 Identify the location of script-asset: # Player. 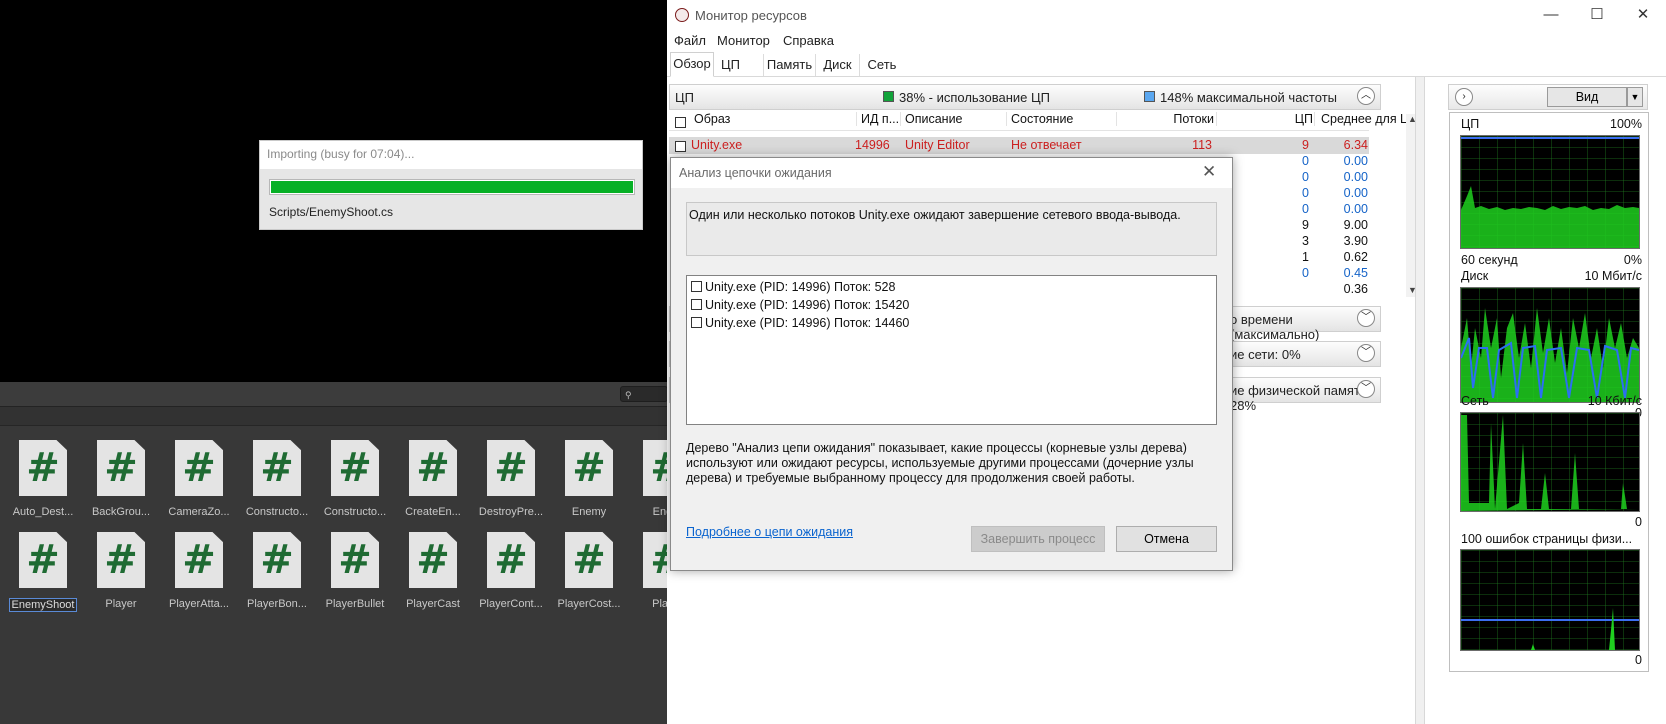
(121, 571).